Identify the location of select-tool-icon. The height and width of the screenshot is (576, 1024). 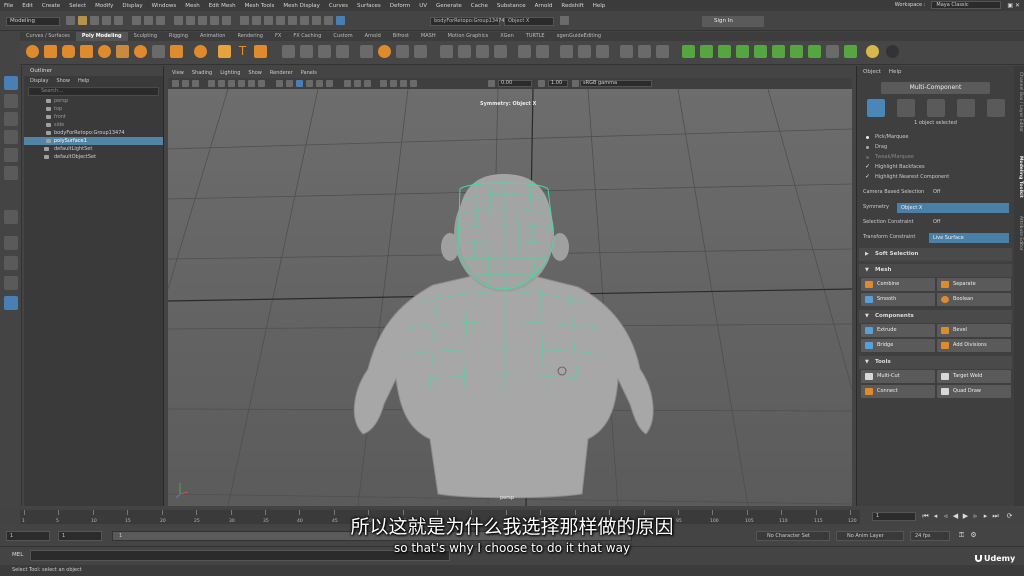
(11, 83).